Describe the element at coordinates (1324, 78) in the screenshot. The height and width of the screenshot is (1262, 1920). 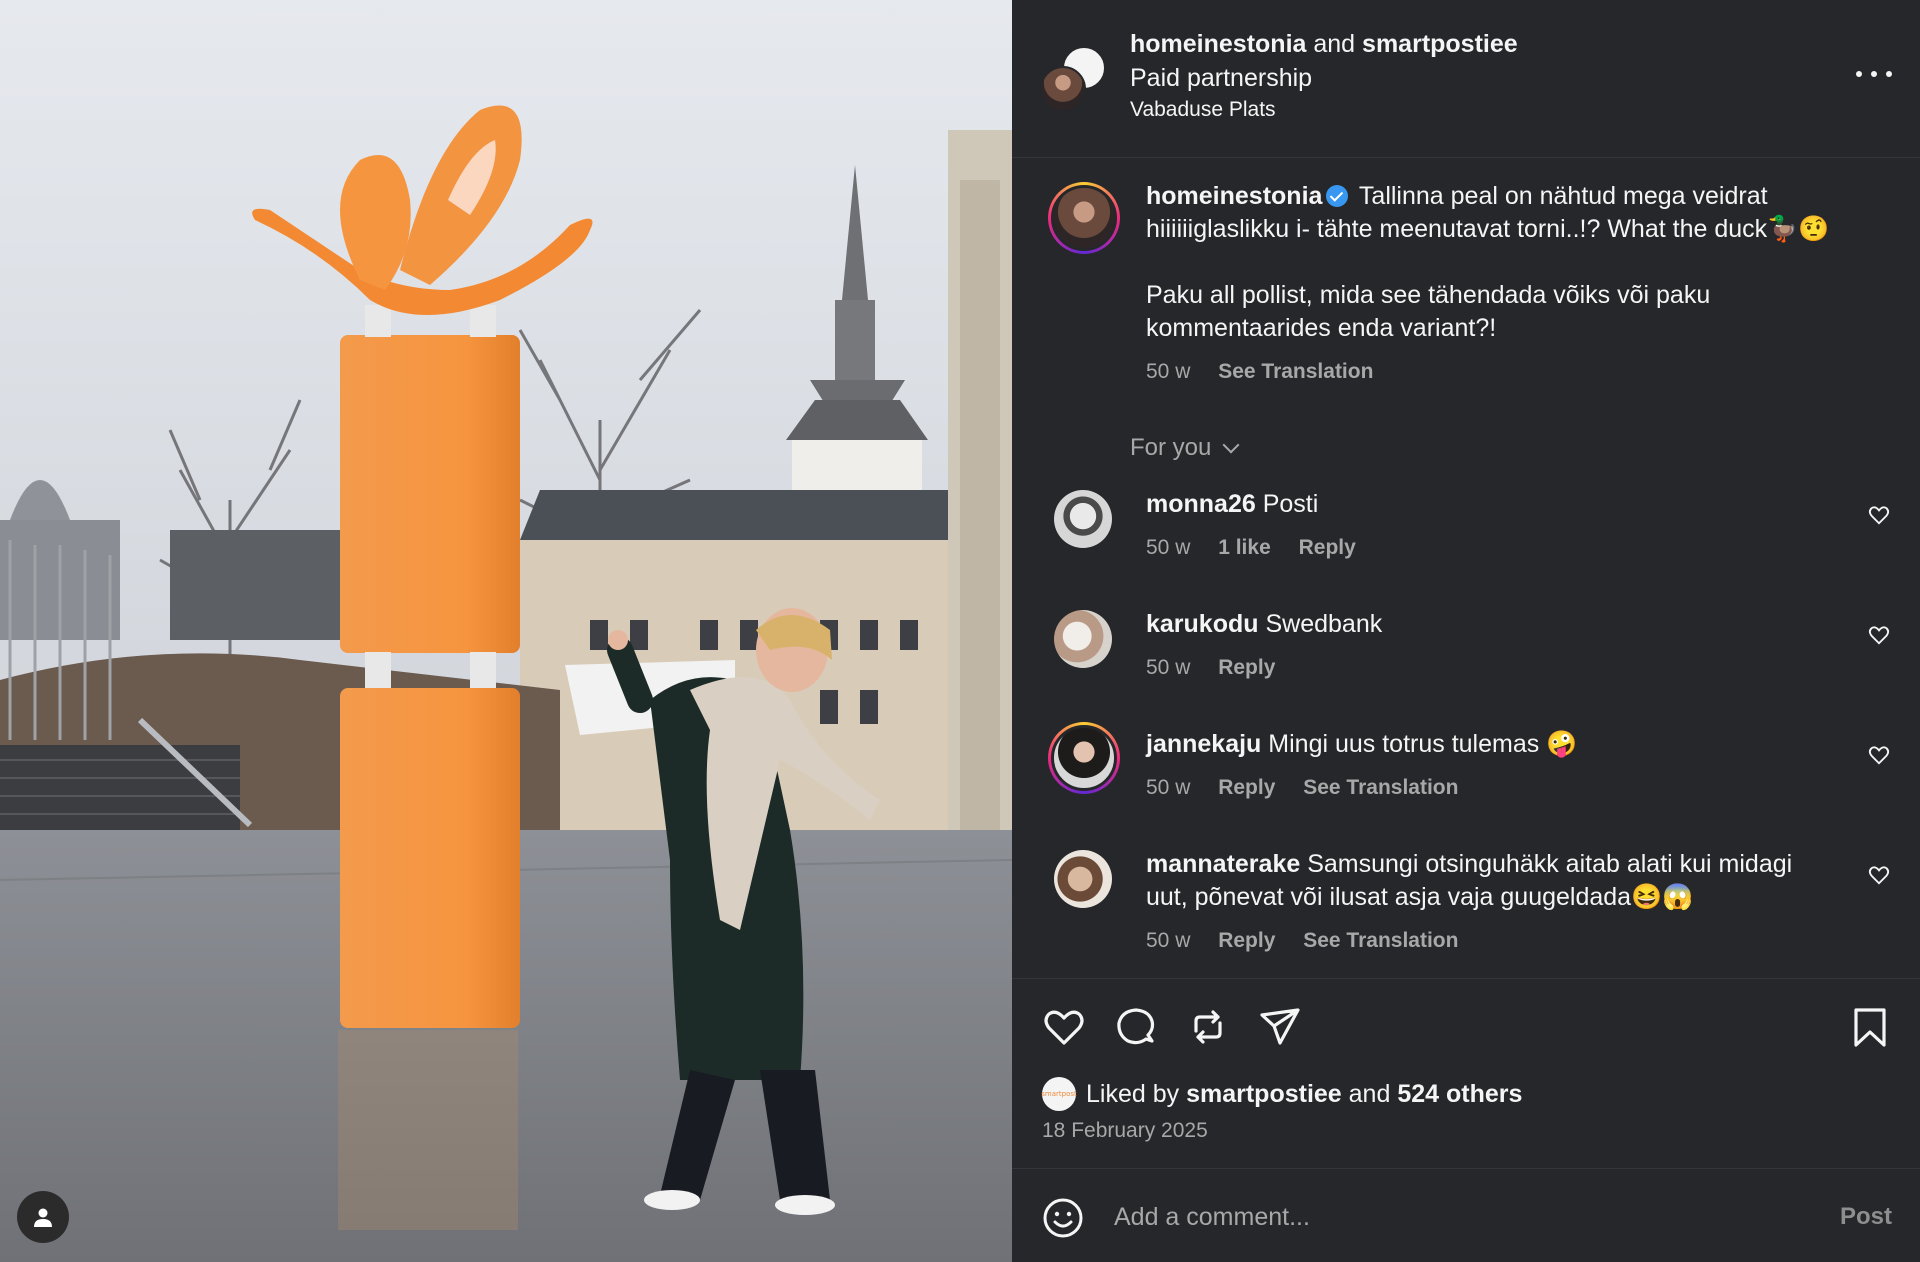
I see `paid-partnership-label: Paid partnership` at that location.